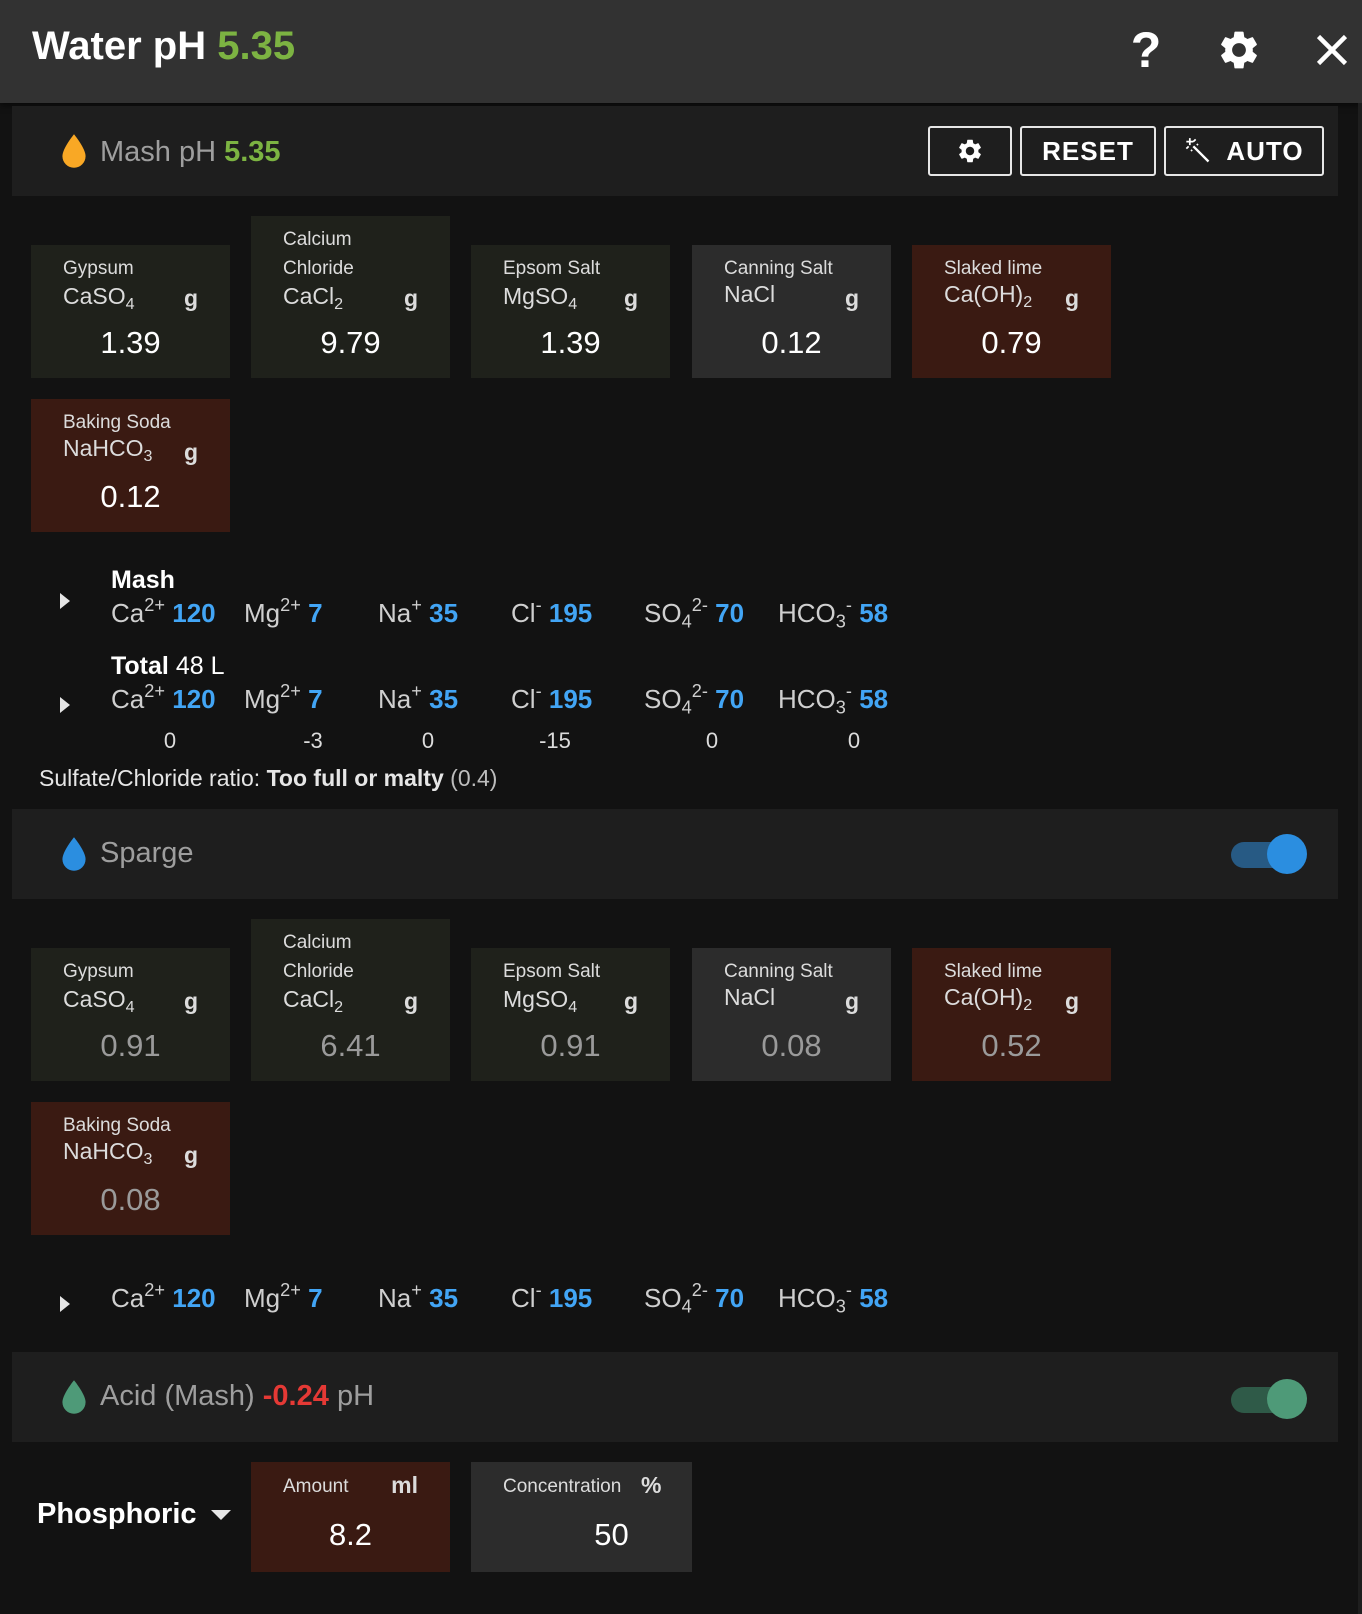 Image resolution: width=1362 pixels, height=1614 pixels. What do you see at coordinates (1011, 1014) in the screenshot?
I see `sparge-slaked-lime-card: Slaked lime Ca(OH)2 g 0.52` at bounding box center [1011, 1014].